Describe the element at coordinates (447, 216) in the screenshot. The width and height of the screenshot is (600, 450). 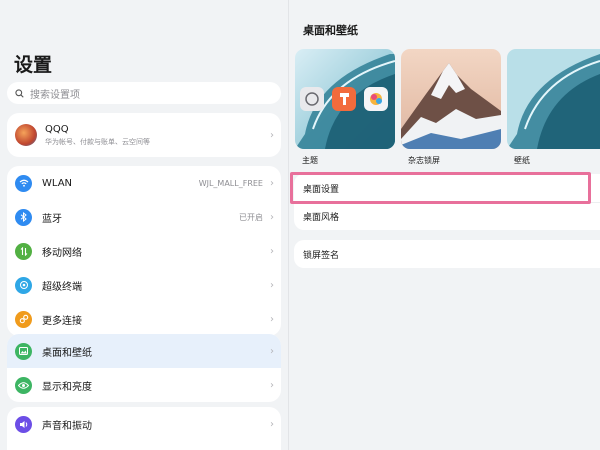
I see `desktop-style-row: 桌面风格` at that location.